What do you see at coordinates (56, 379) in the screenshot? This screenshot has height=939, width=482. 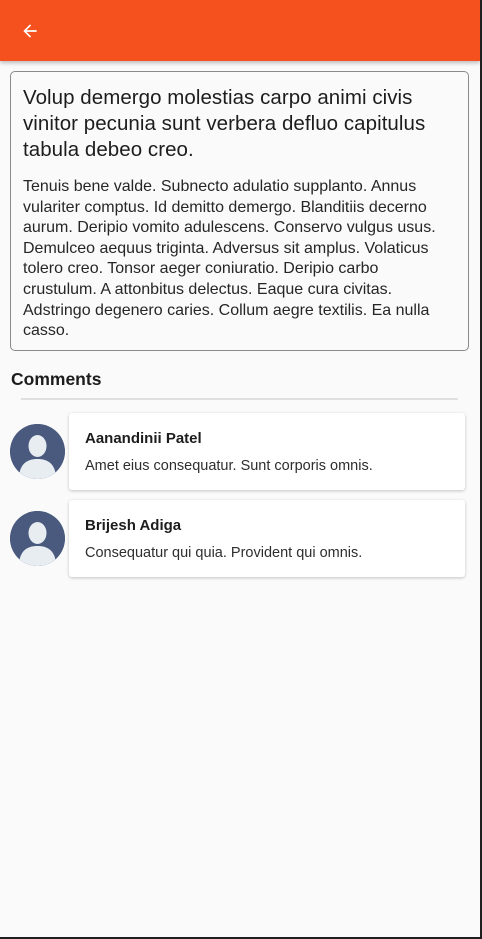 I see `comments-heading: Comments` at bounding box center [56, 379].